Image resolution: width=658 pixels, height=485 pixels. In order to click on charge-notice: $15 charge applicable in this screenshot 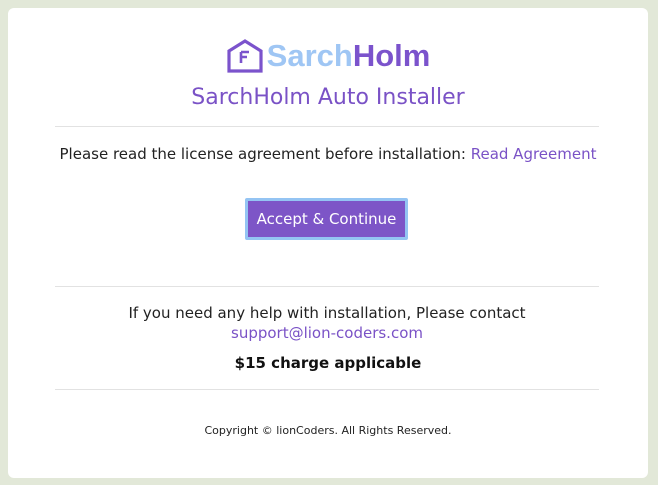, I will do `click(328, 363)`.